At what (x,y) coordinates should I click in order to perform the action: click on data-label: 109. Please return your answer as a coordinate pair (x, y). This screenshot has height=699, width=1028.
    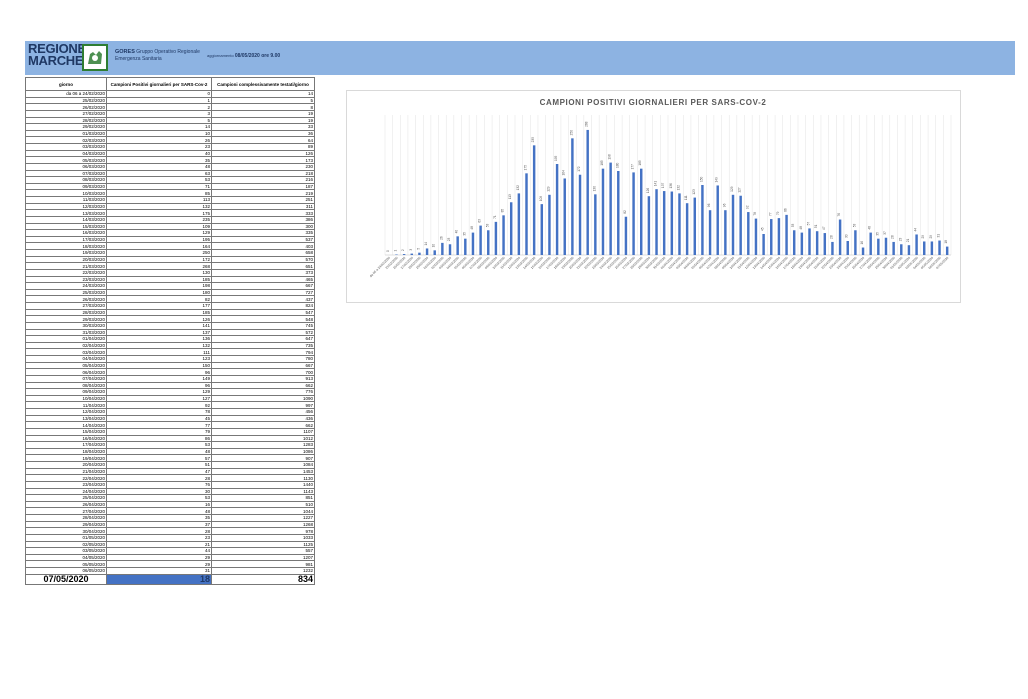
    Looking at the image, I should click on (541, 199).